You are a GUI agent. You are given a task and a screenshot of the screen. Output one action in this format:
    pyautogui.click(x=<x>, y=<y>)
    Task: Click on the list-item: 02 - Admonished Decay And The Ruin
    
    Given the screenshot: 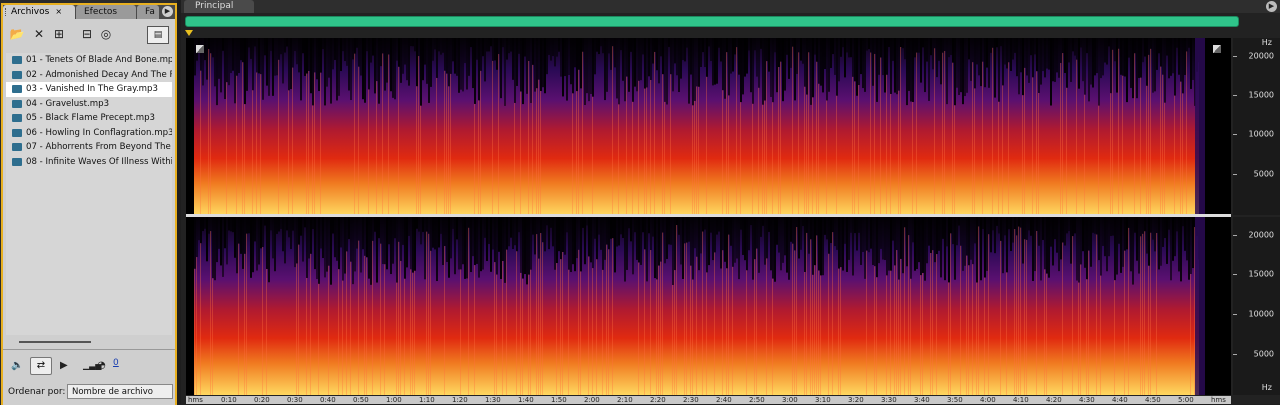 What is the action you would take?
    pyautogui.click(x=89, y=75)
    